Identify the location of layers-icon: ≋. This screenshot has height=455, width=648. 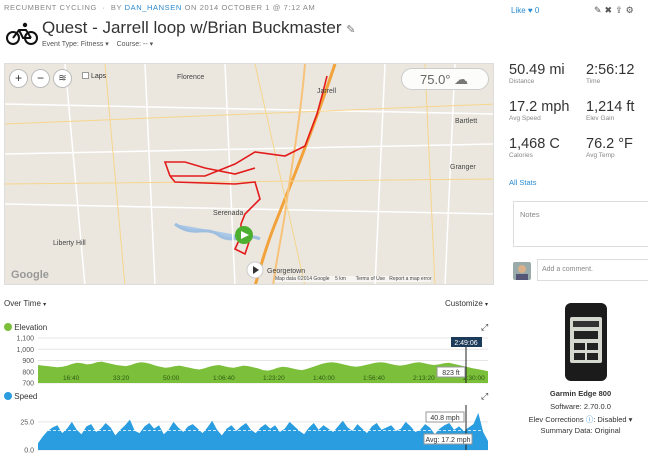
(62, 78).